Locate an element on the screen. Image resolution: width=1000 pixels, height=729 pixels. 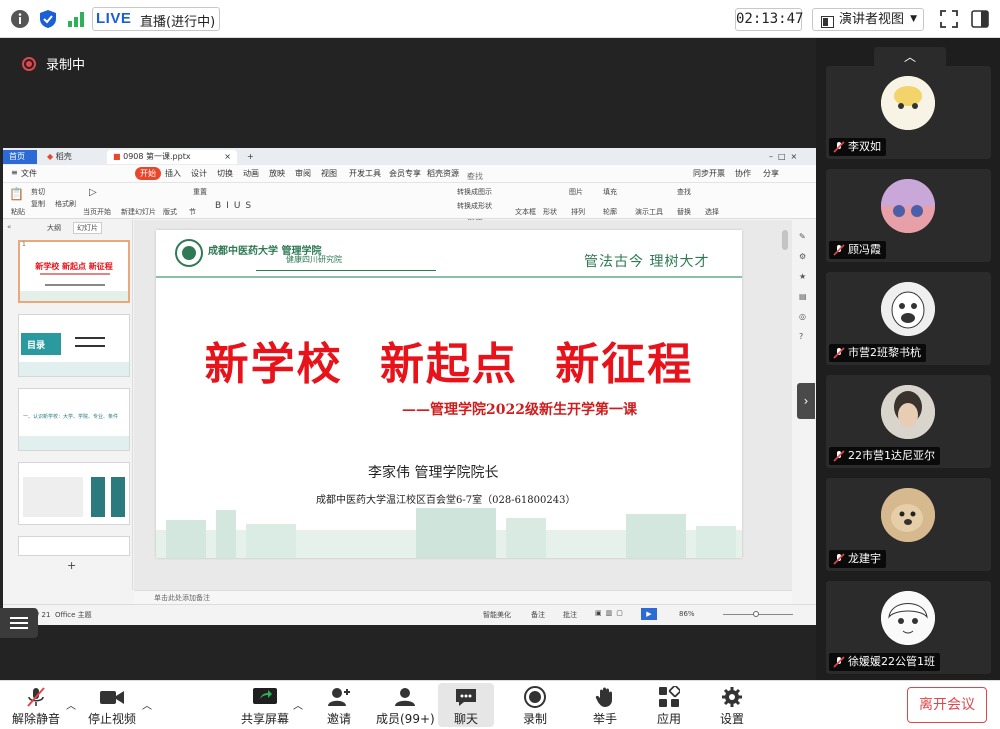
unmute-button: 解除静音 is located at coordinates (36, 706).